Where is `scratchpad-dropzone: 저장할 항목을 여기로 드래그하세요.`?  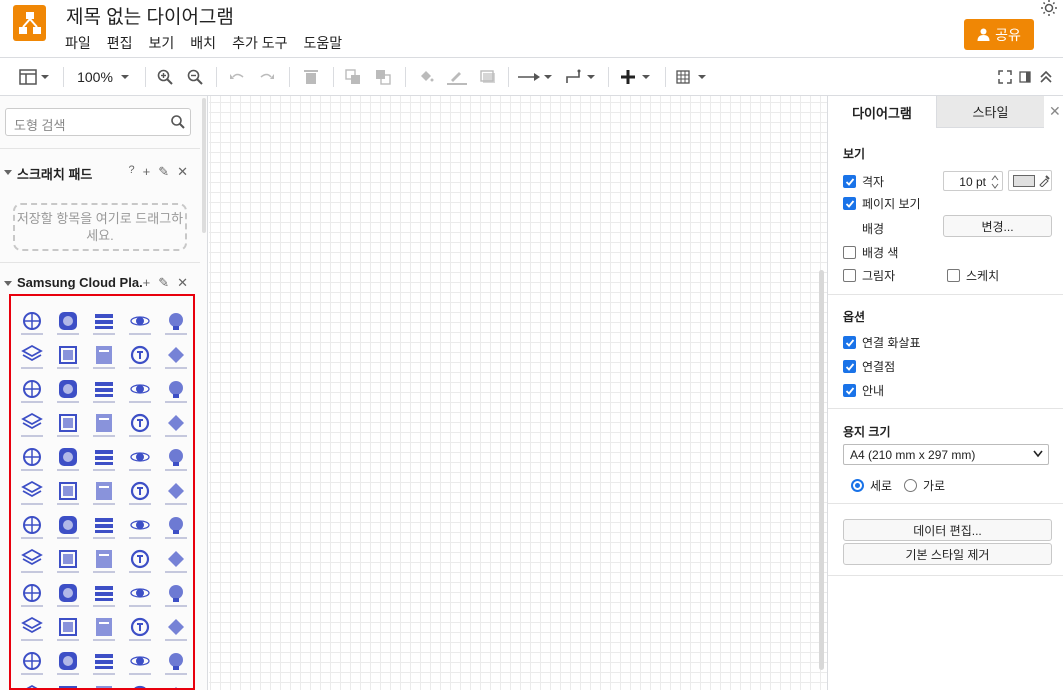 scratchpad-dropzone: 저장할 항목을 여기로 드래그하세요. is located at coordinates (100, 227).